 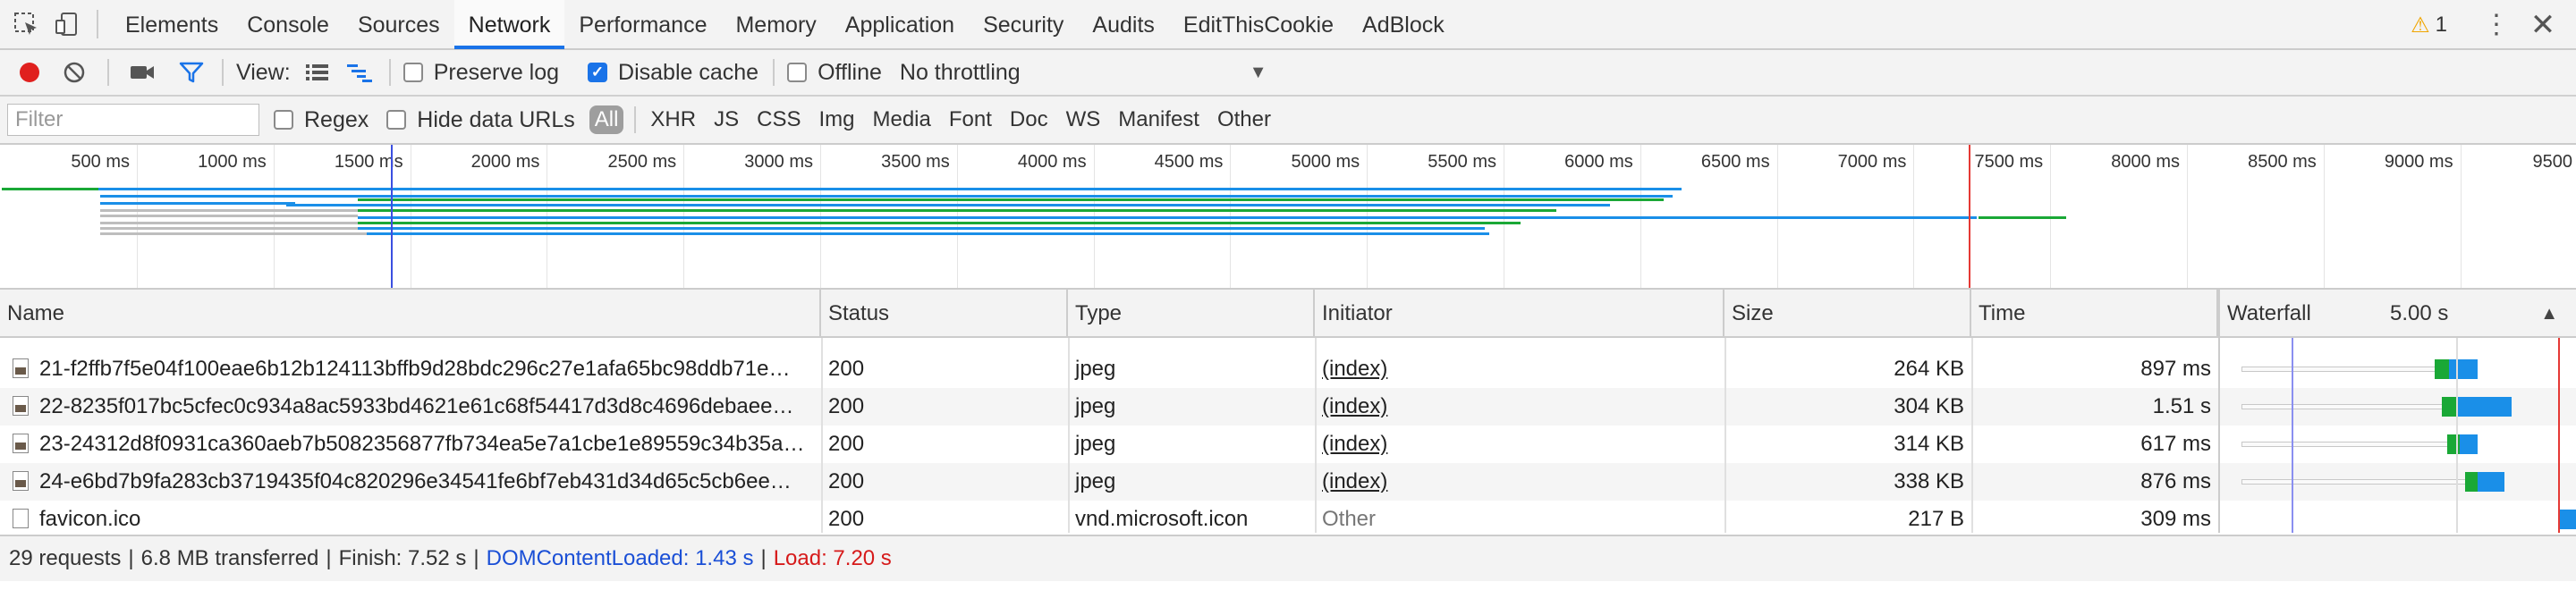 What do you see at coordinates (1847, 314) in the screenshot?
I see `column-size: Size` at bounding box center [1847, 314].